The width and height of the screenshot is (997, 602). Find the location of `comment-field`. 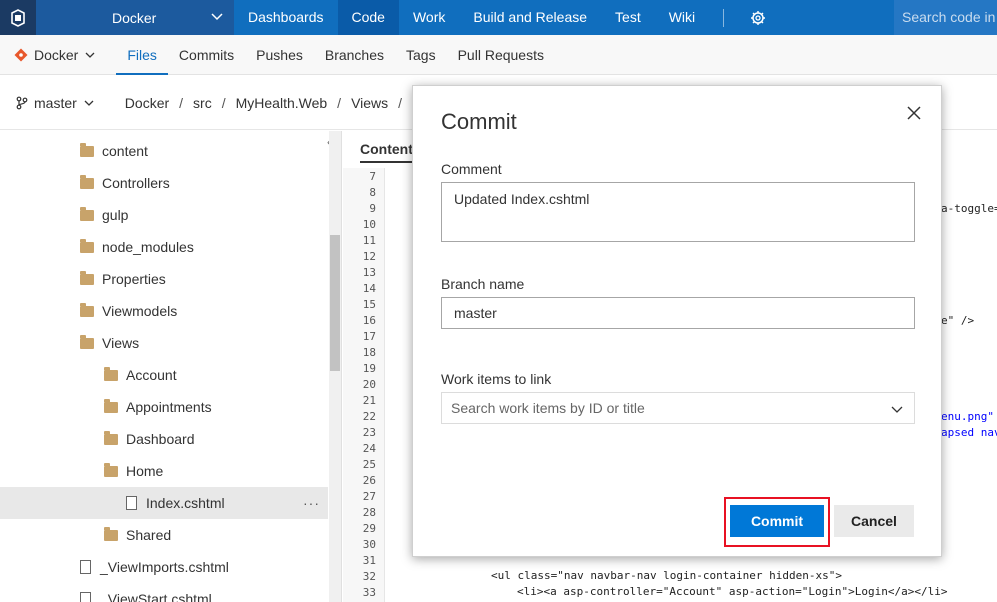

comment-field is located at coordinates (678, 212).